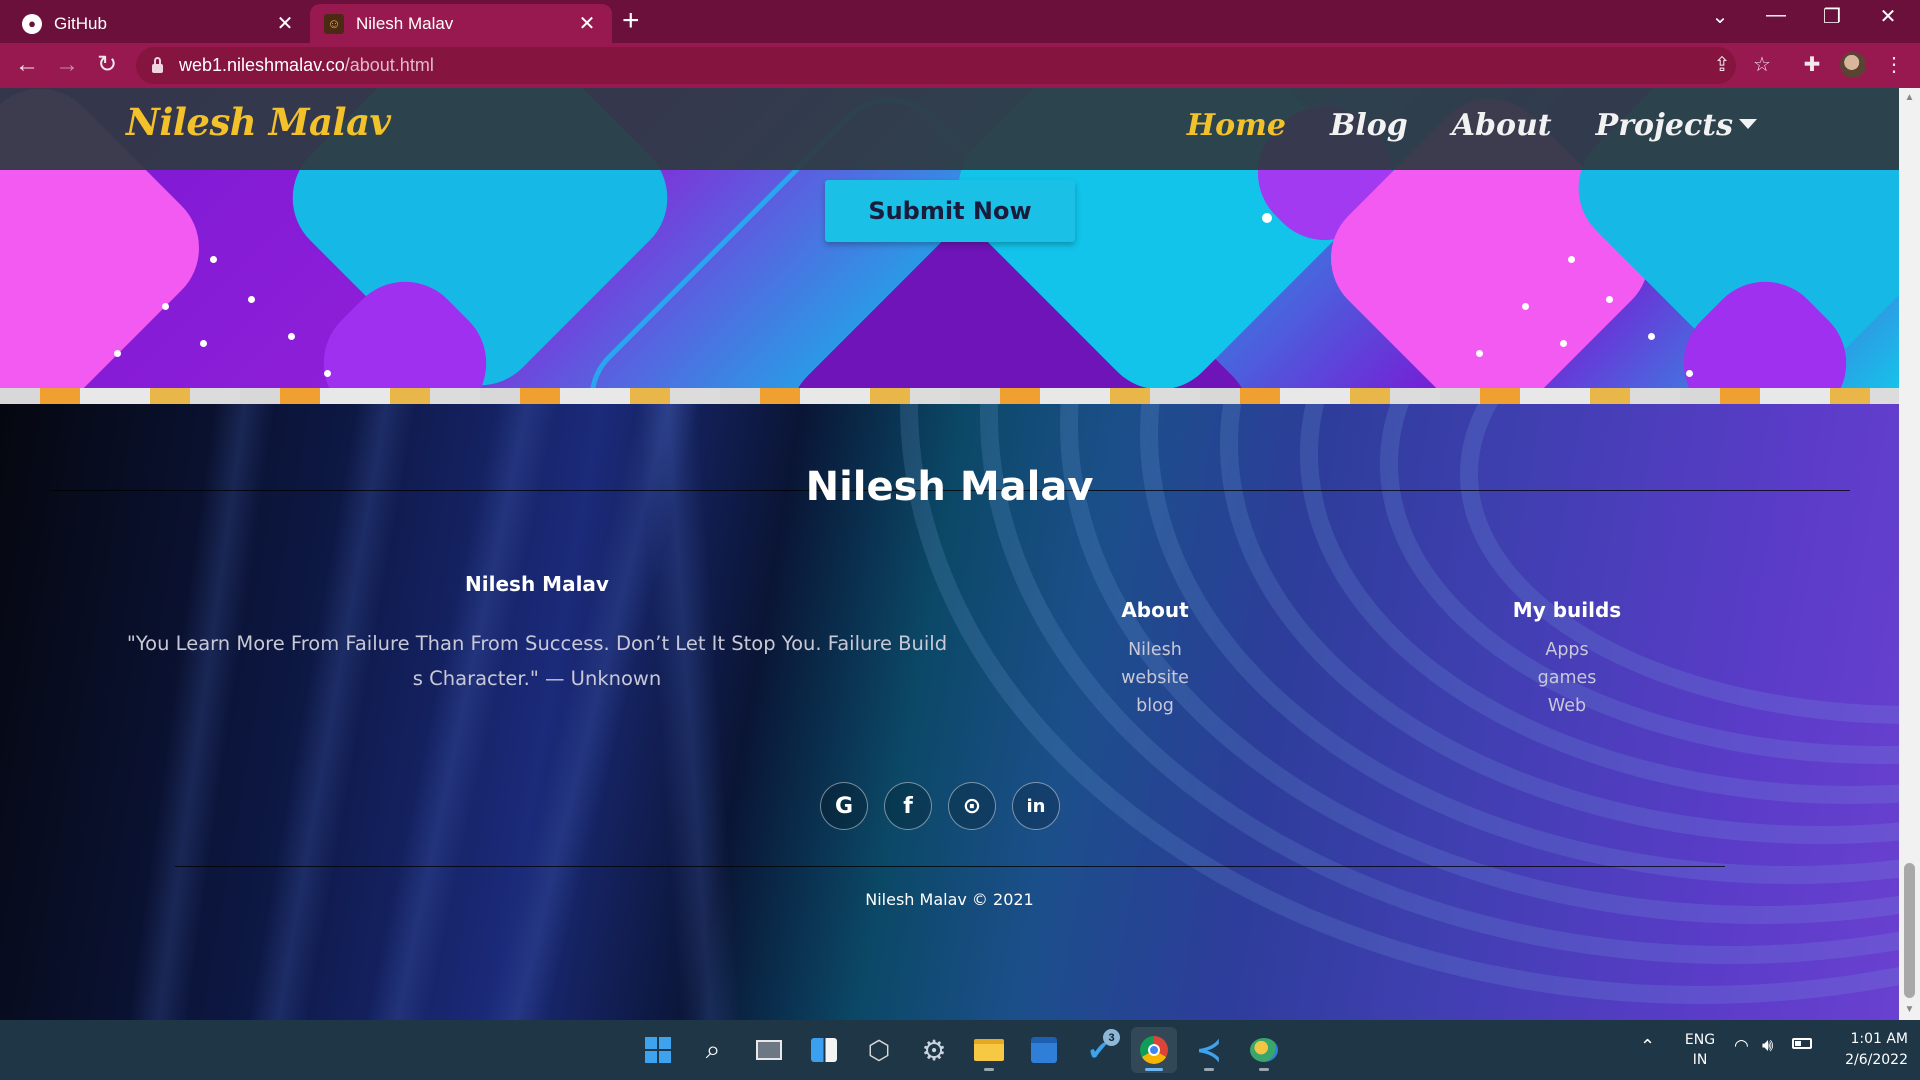 The image size is (1920, 1080). I want to click on facebook-icon: f, so click(908, 806).